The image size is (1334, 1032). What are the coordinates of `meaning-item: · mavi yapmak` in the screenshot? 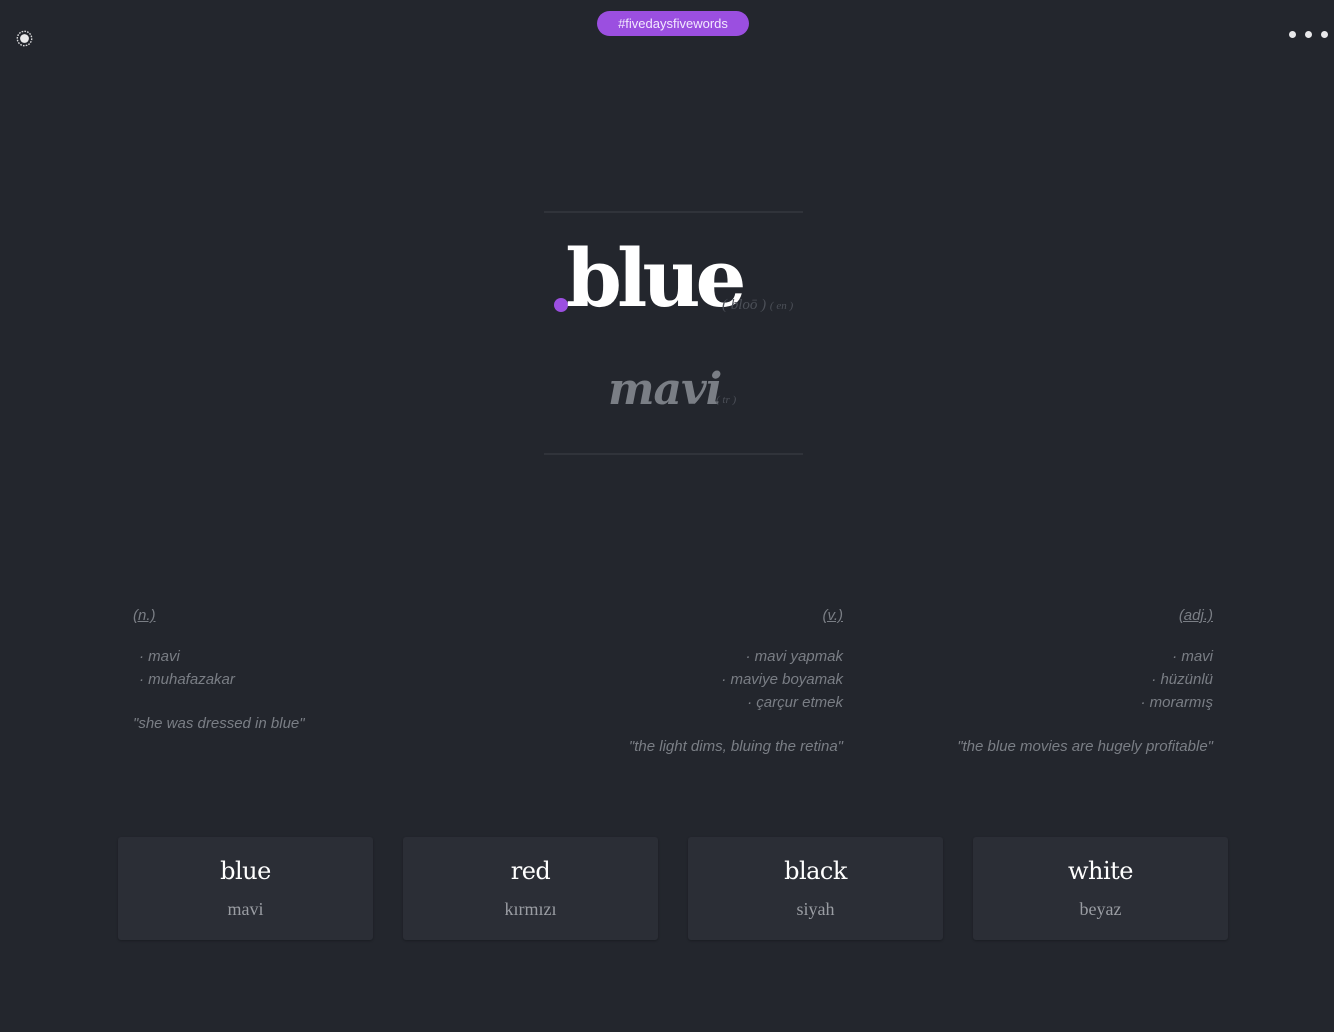 It's located at (794, 656).